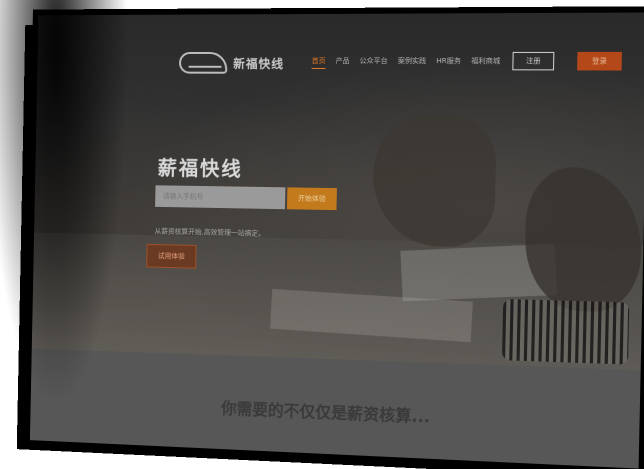 This screenshot has width=644, height=469. I want to click on logo: 新福快线, so click(231, 62).